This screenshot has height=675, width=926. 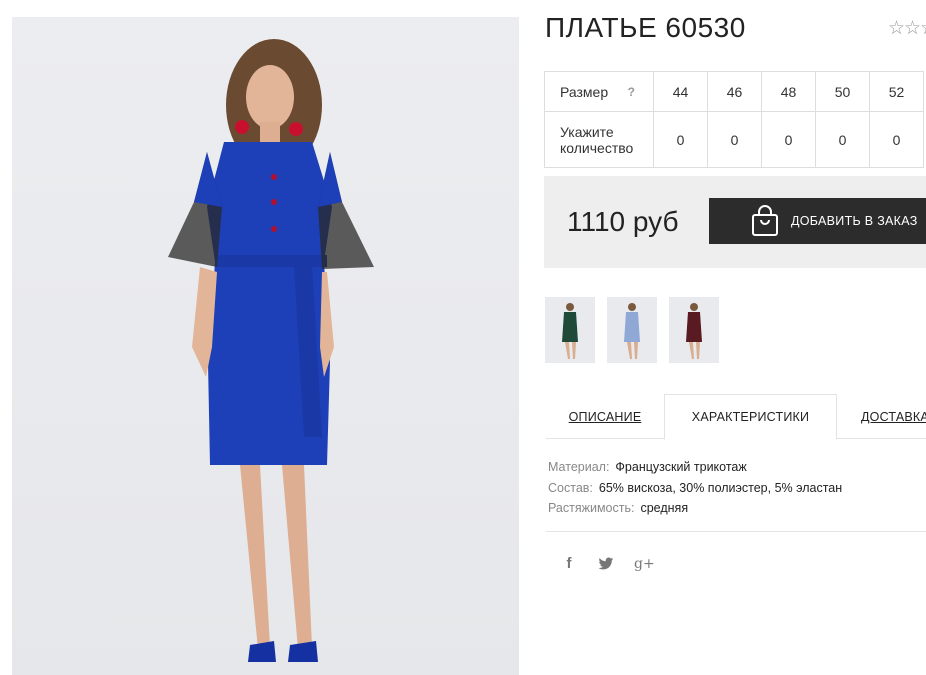 What do you see at coordinates (591, 508) in the screenshot?
I see `spec-key: Растяжимость:` at bounding box center [591, 508].